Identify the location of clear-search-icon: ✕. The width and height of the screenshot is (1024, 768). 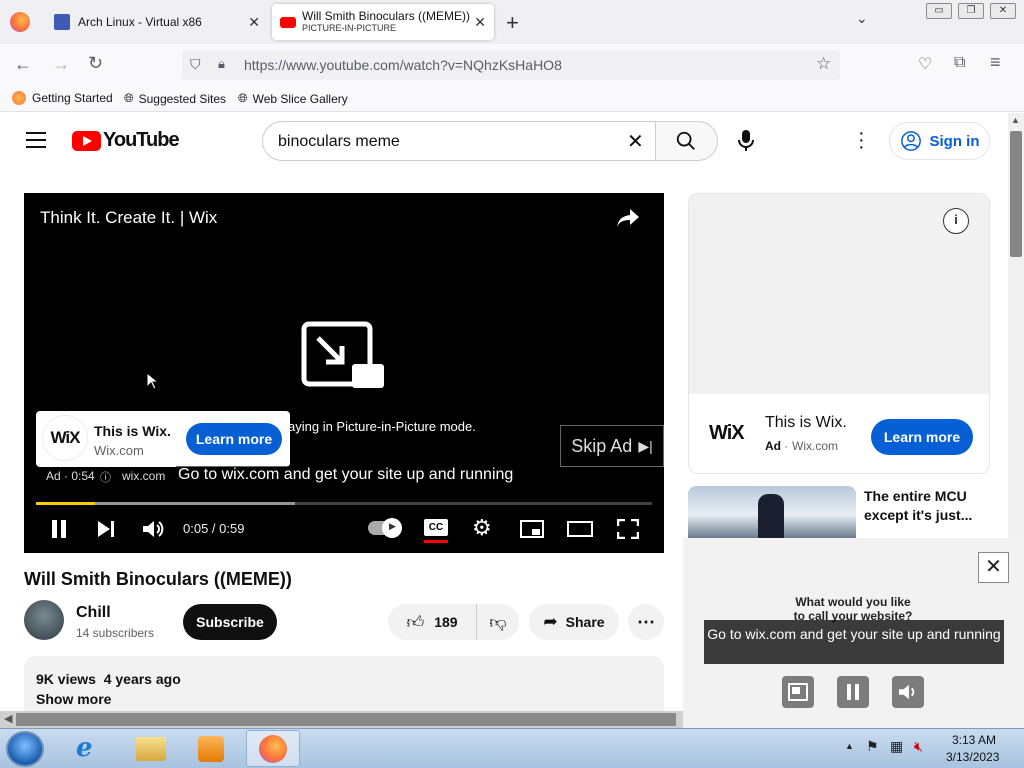
(635, 141).